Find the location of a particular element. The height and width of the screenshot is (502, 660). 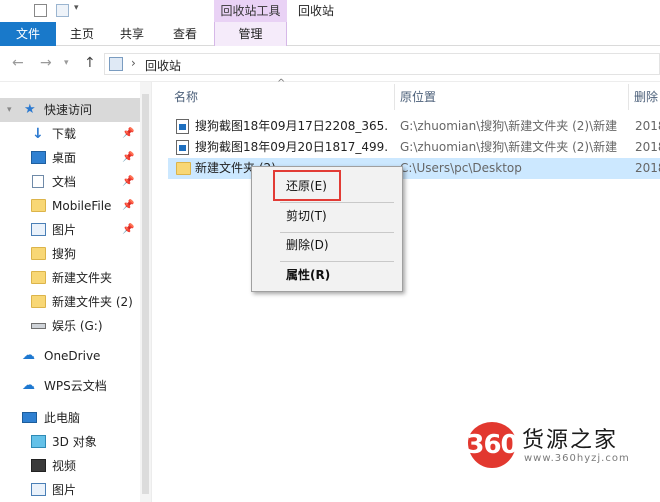

file-row-selected: 新建文件夹 (2) C:\Users\pc\Desktop 2018 is located at coordinates (414, 168).